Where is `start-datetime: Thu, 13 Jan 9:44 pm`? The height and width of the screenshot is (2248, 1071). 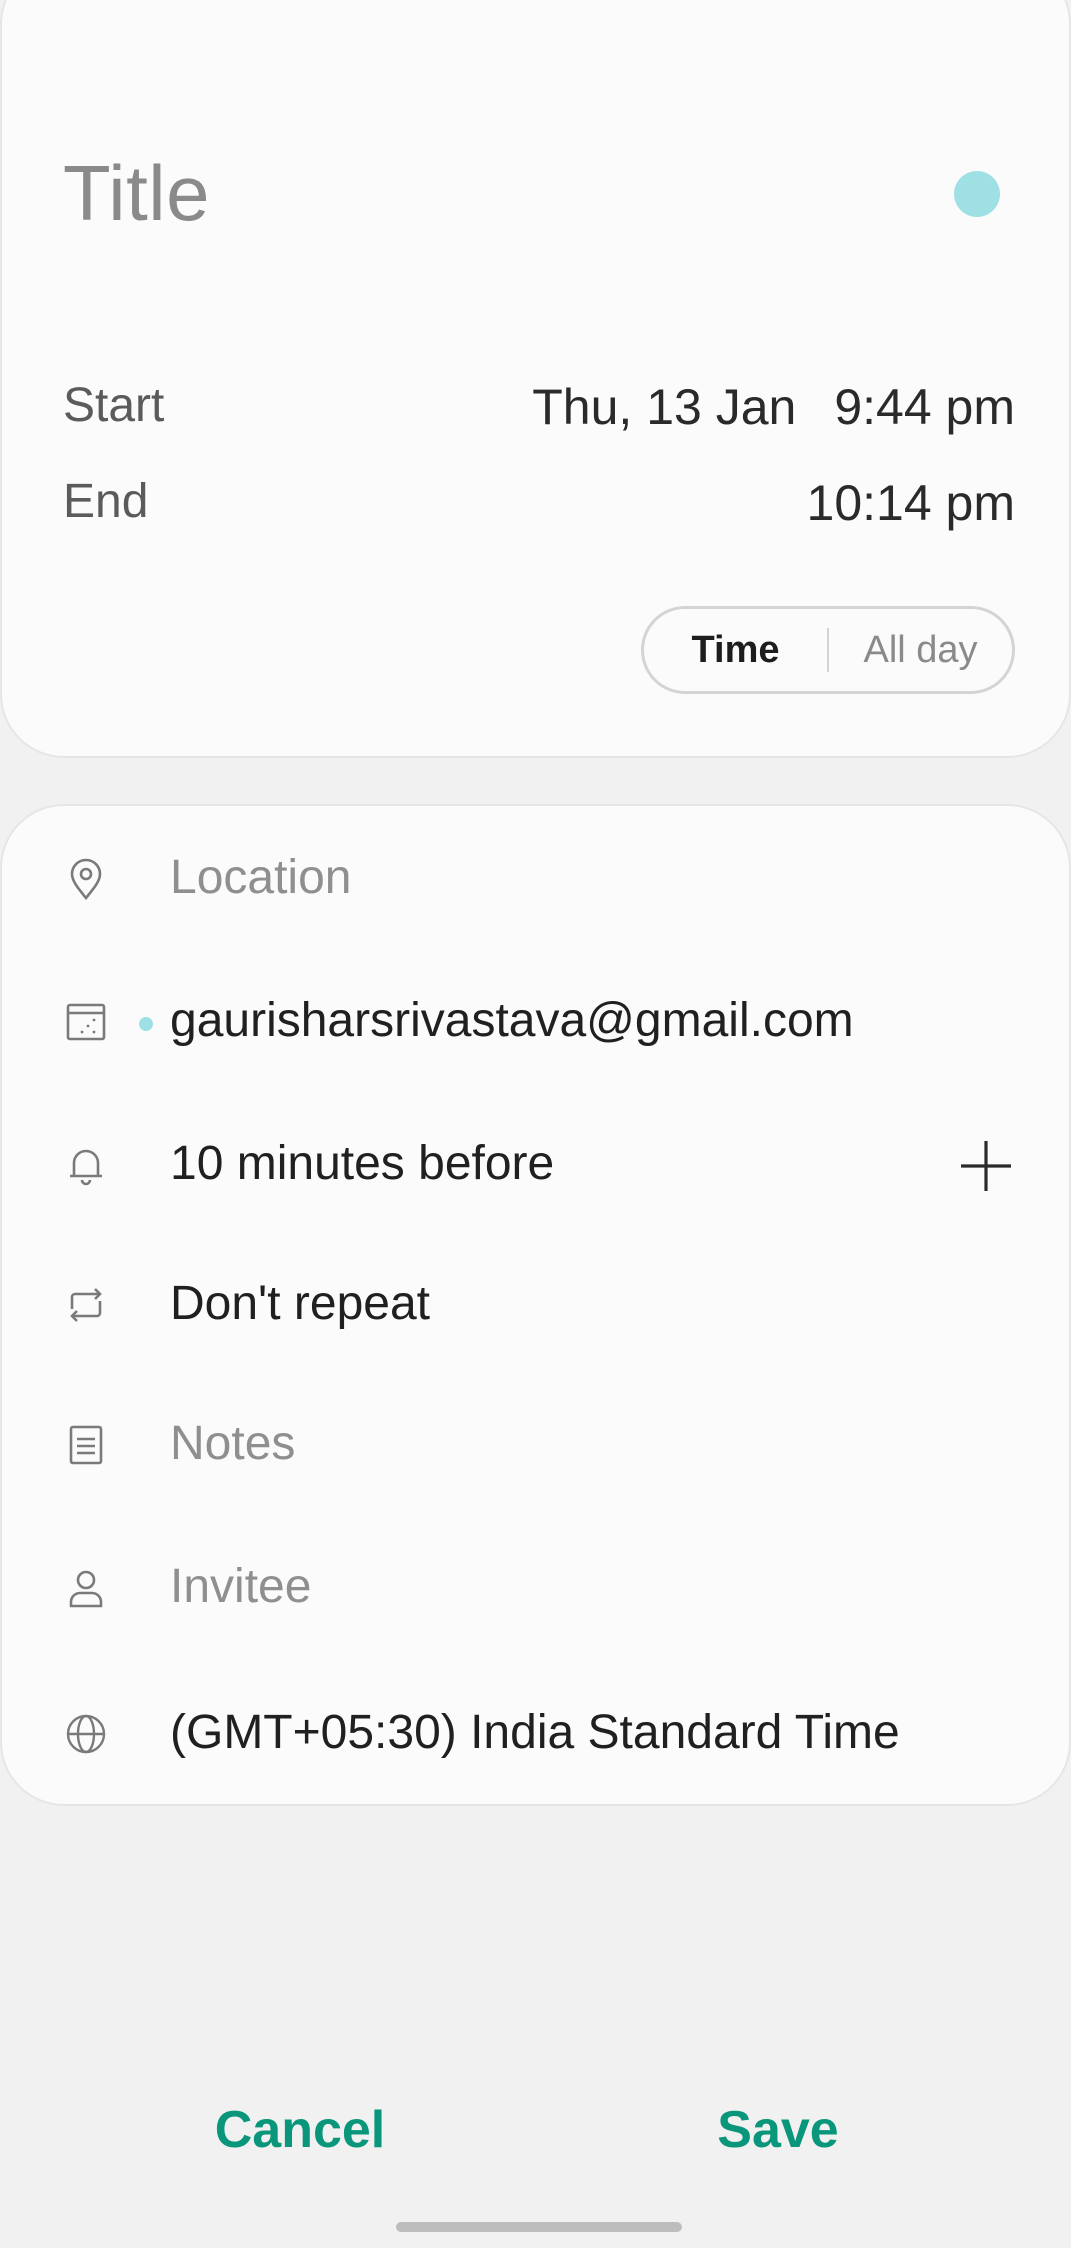 start-datetime: Thu, 13 Jan 9:44 pm is located at coordinates (773, 407).